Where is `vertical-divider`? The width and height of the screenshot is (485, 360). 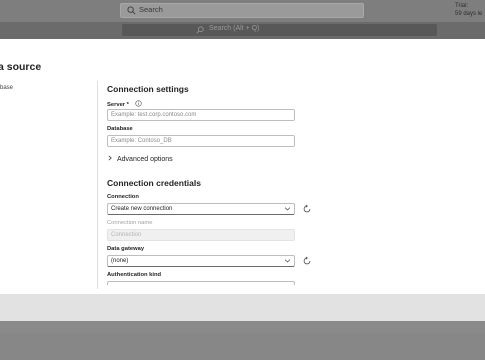 vertical-divider is located at coordinates (97, 185).